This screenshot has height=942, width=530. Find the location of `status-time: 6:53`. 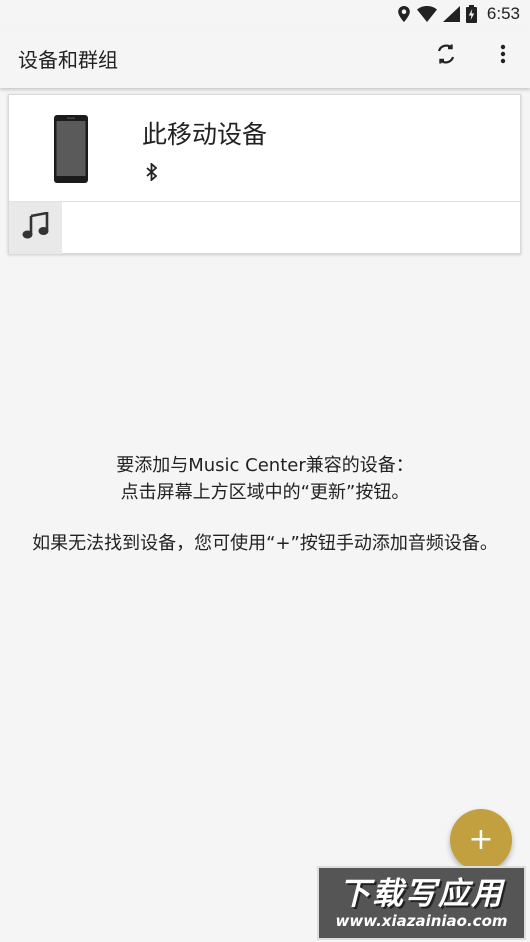

status-time: 6:53 is located at coordinates (503, 13).